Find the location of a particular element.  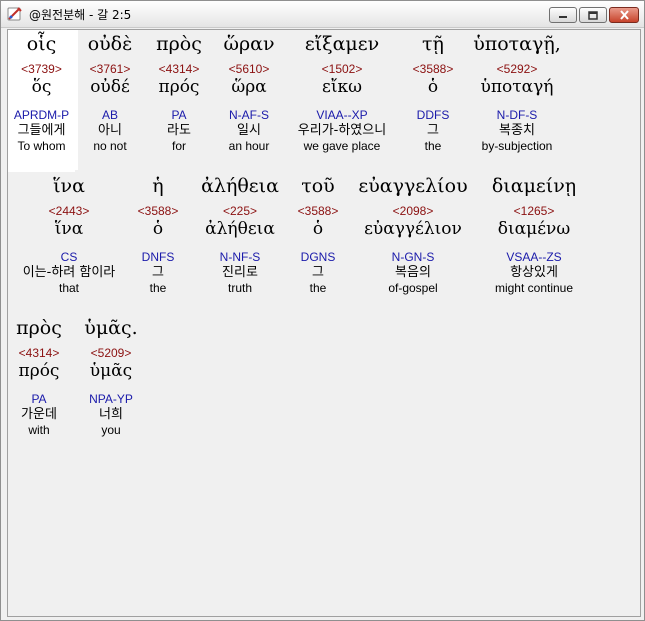

word-block: οἷς <3739> ὅς APRDM-P 그들에게 To whom is located at coordinates (41, 102).